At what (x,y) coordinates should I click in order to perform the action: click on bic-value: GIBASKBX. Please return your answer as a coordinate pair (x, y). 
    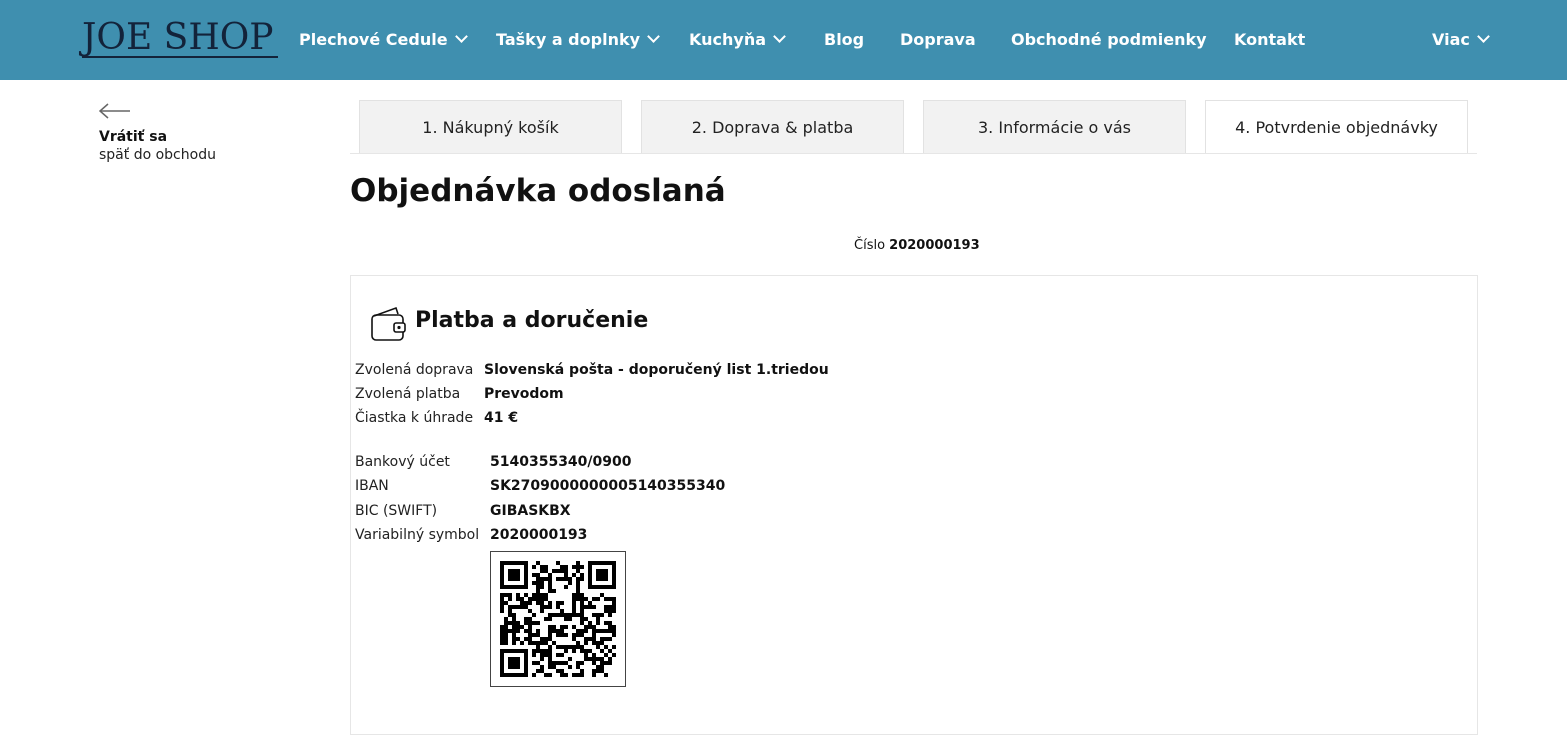
    Looking at the image, I should click on (530, 511).